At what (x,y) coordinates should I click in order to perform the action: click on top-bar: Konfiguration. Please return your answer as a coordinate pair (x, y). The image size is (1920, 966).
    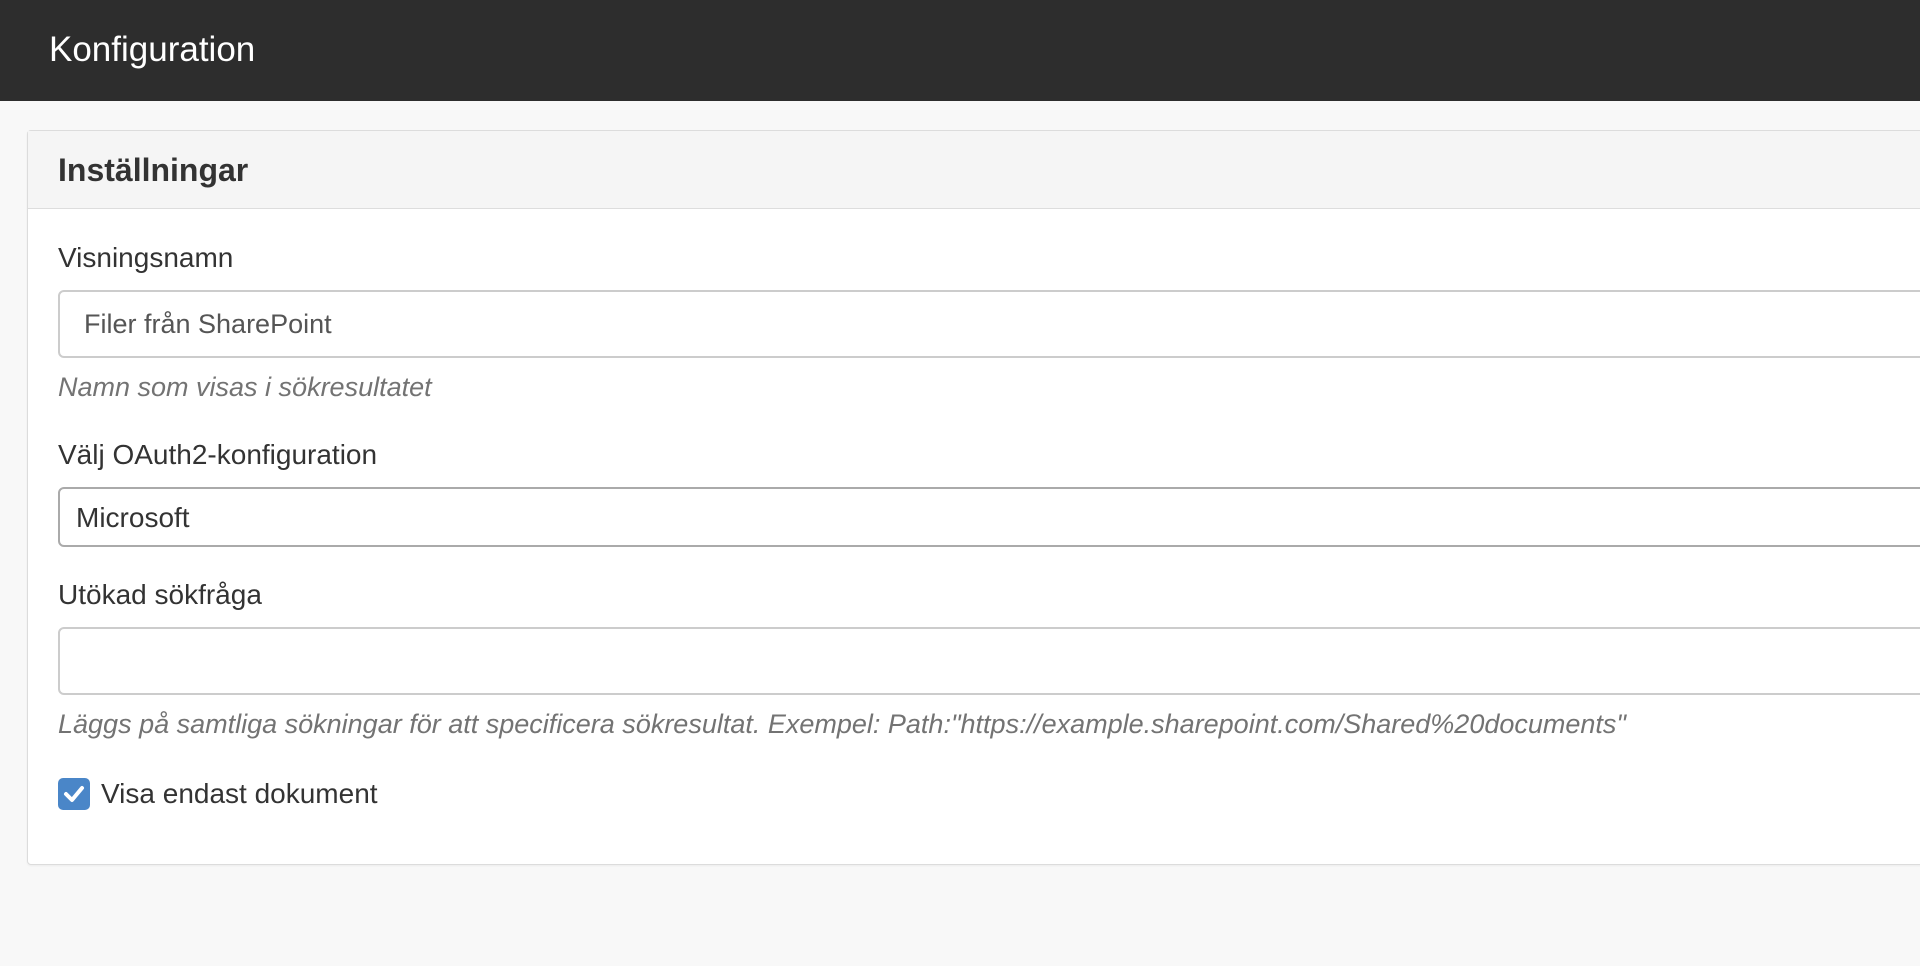
    Looking at the image, I should click on (960, 50).